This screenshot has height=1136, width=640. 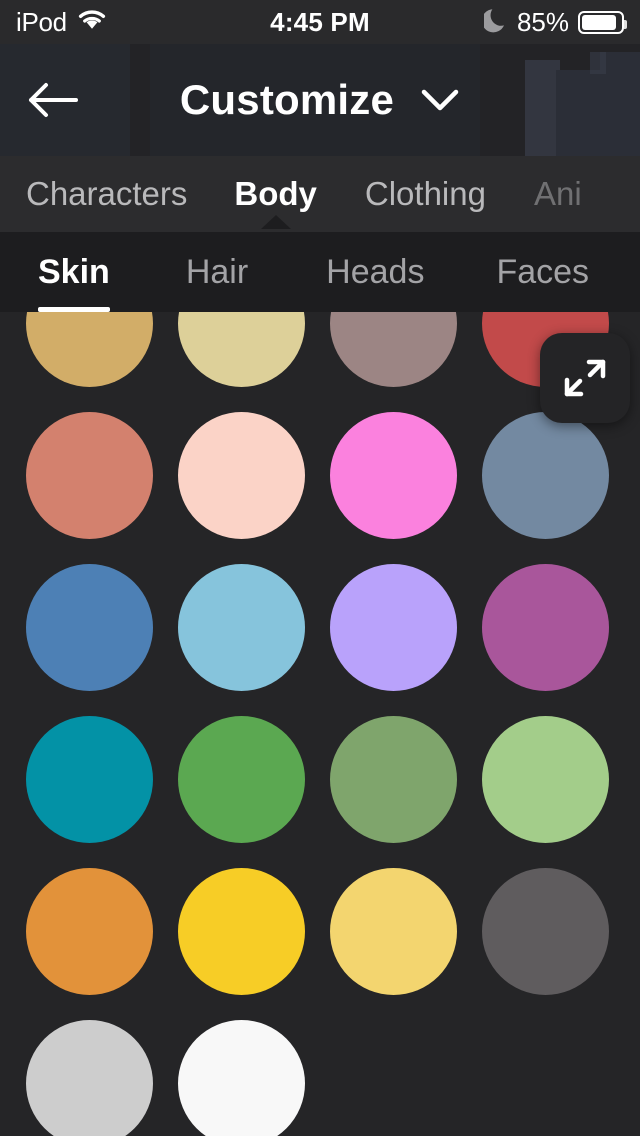 I want to click on moon-icon, so click(x=494, y=22).